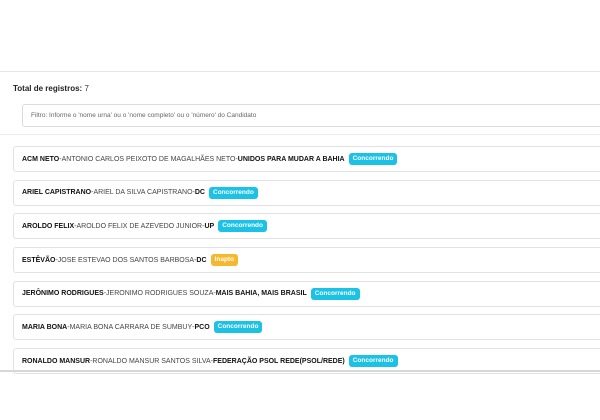 This screenshot has width=600, height=420. What do you see at coordinates (300, 134) in the screenshot?
I see `filter-divider` at bounding box center [300, 134].